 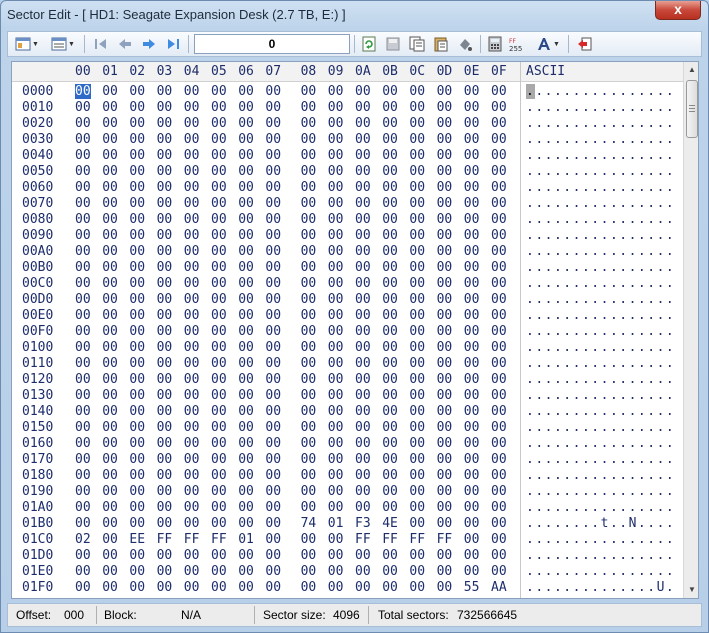 What do you see at coordinates (548, 44) in the screenshot?
I see `font-button: ▼` at bounding box center [548, 44].